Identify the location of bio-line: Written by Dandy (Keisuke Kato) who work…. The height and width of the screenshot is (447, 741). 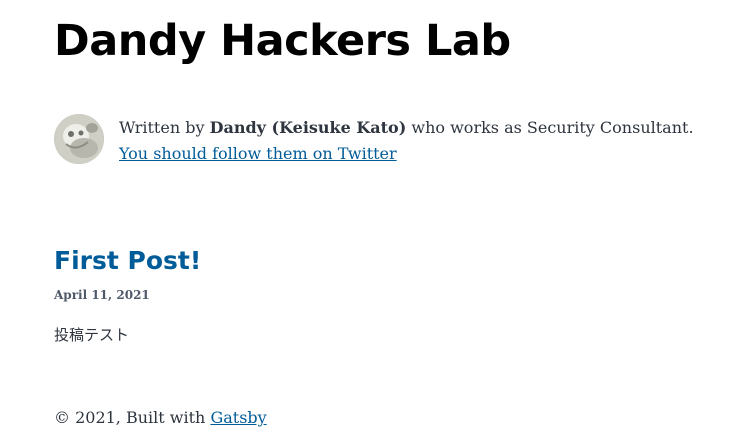
(406, 128).